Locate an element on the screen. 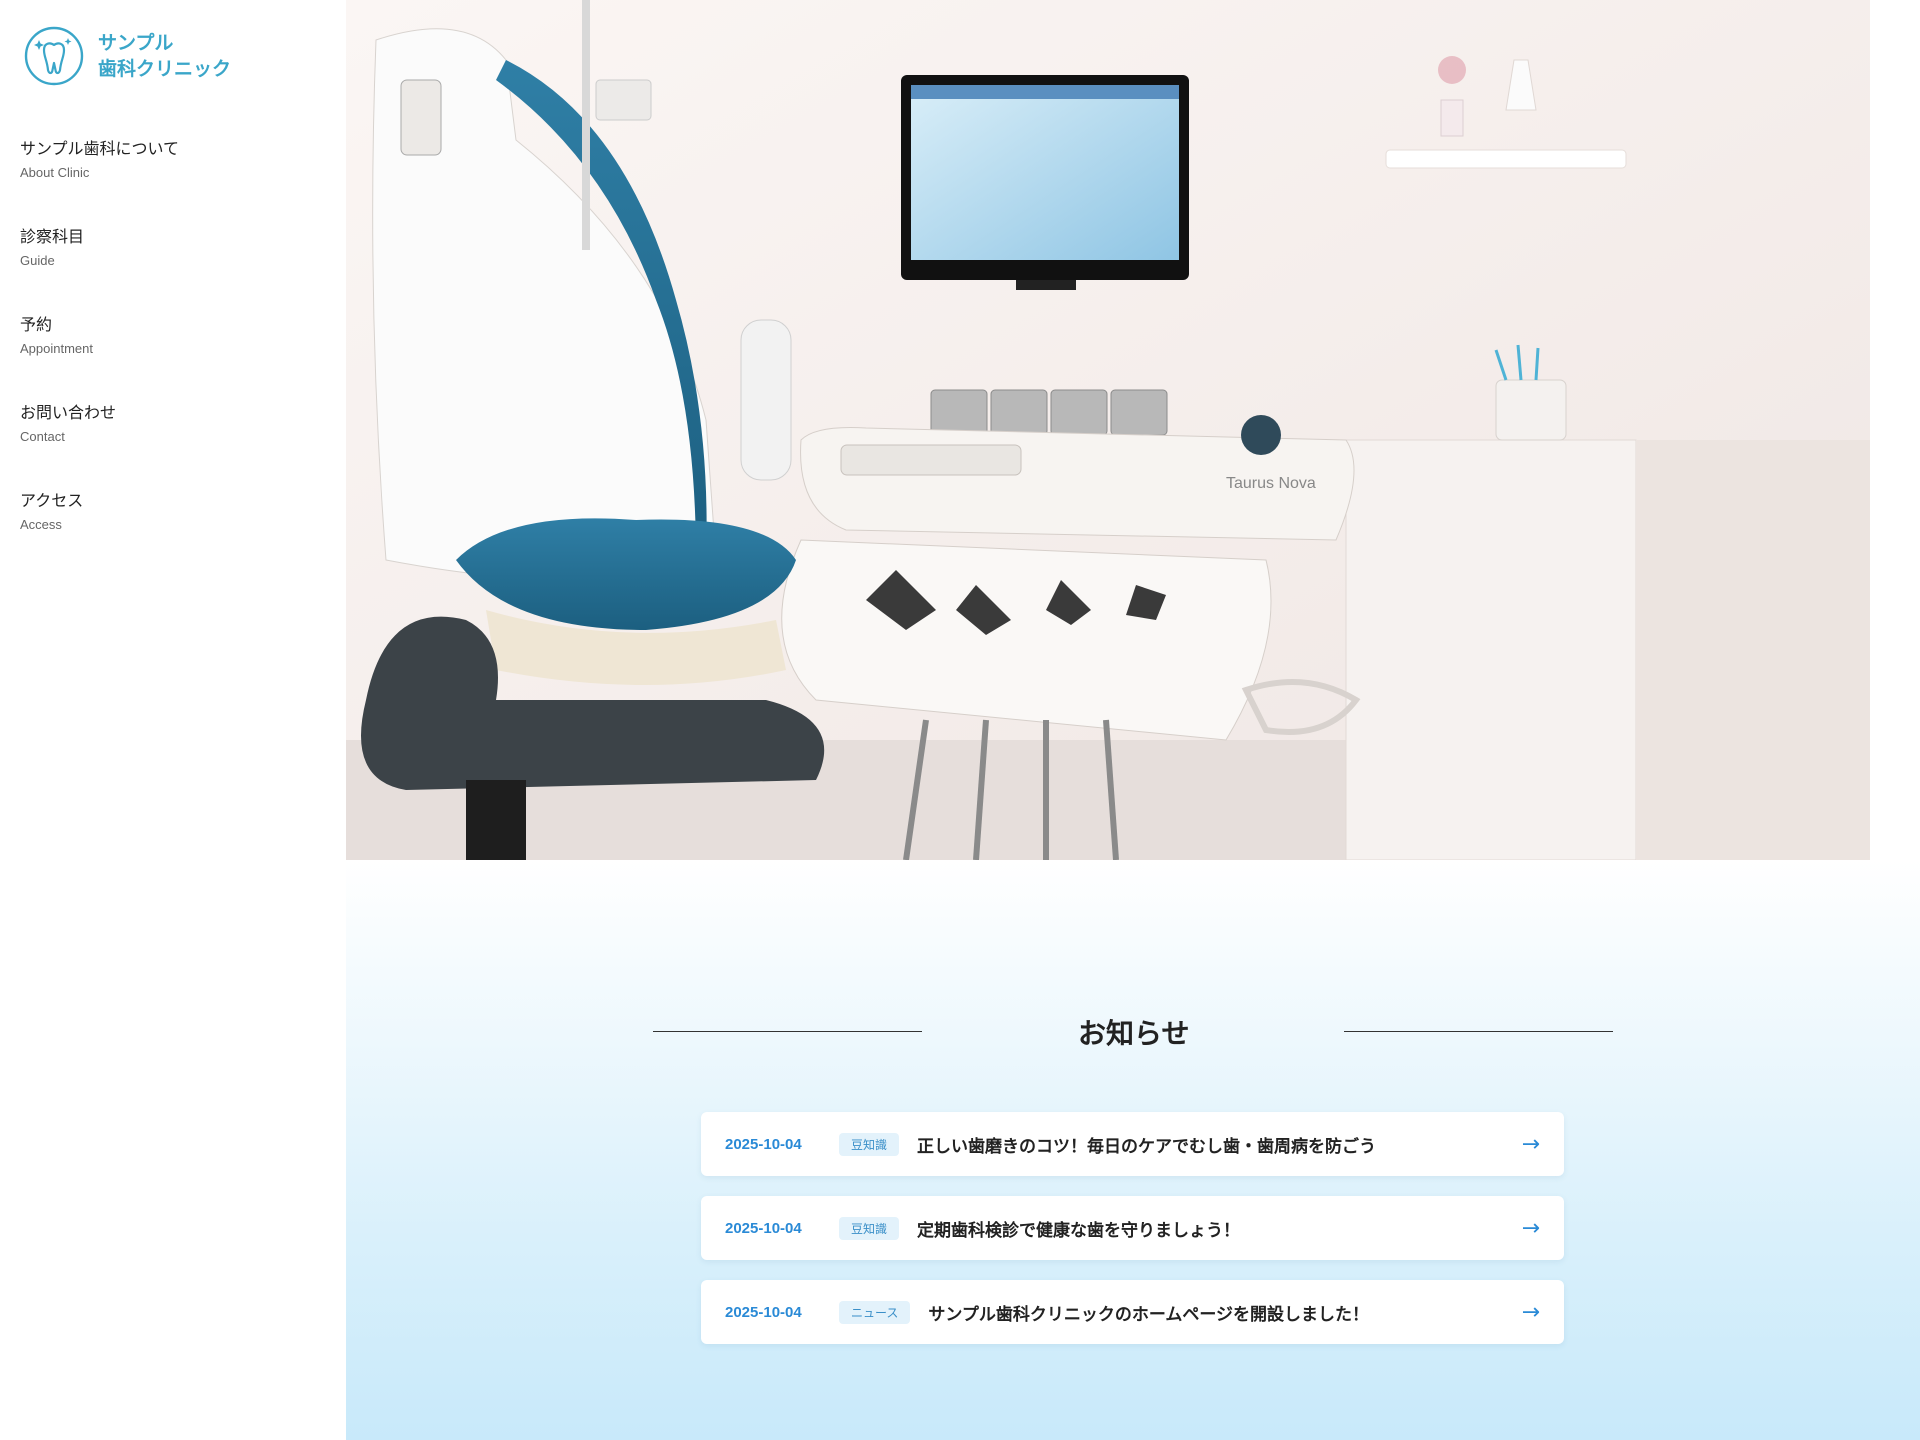 The width and height of the screenshot is (1920, 1440). news-item: 2025-10-04 豆知識 定期歯科検診で健康な歯を守りましょう！ → is located at coordinates (1132, 1228).